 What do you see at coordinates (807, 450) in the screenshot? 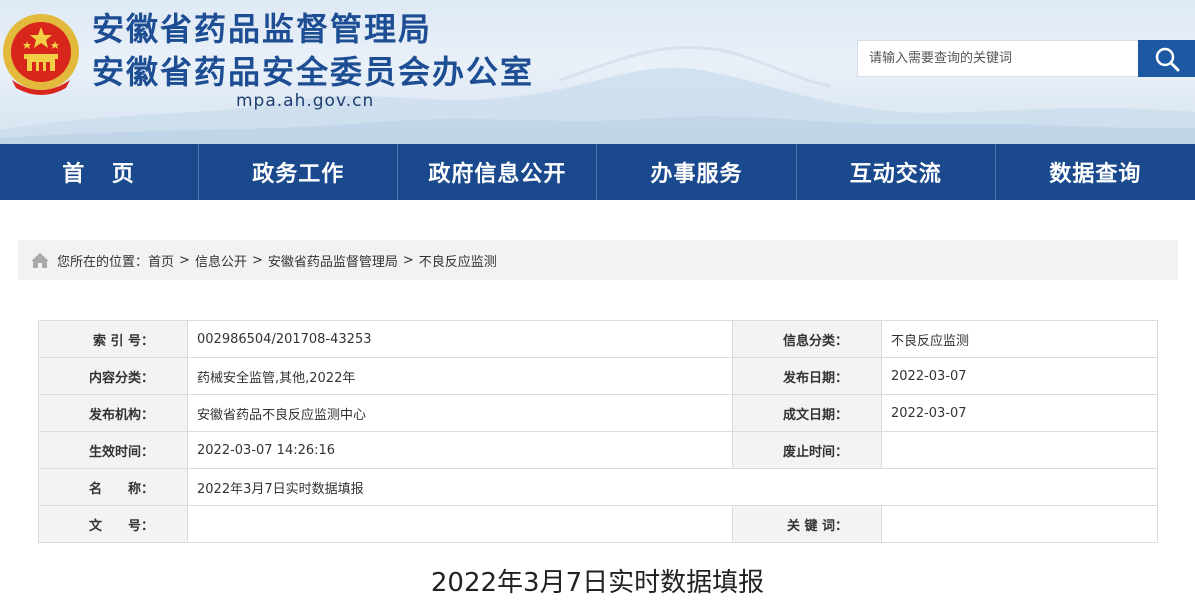
I see `expire-label: 废止时间：` at bounding box center [807, 450].